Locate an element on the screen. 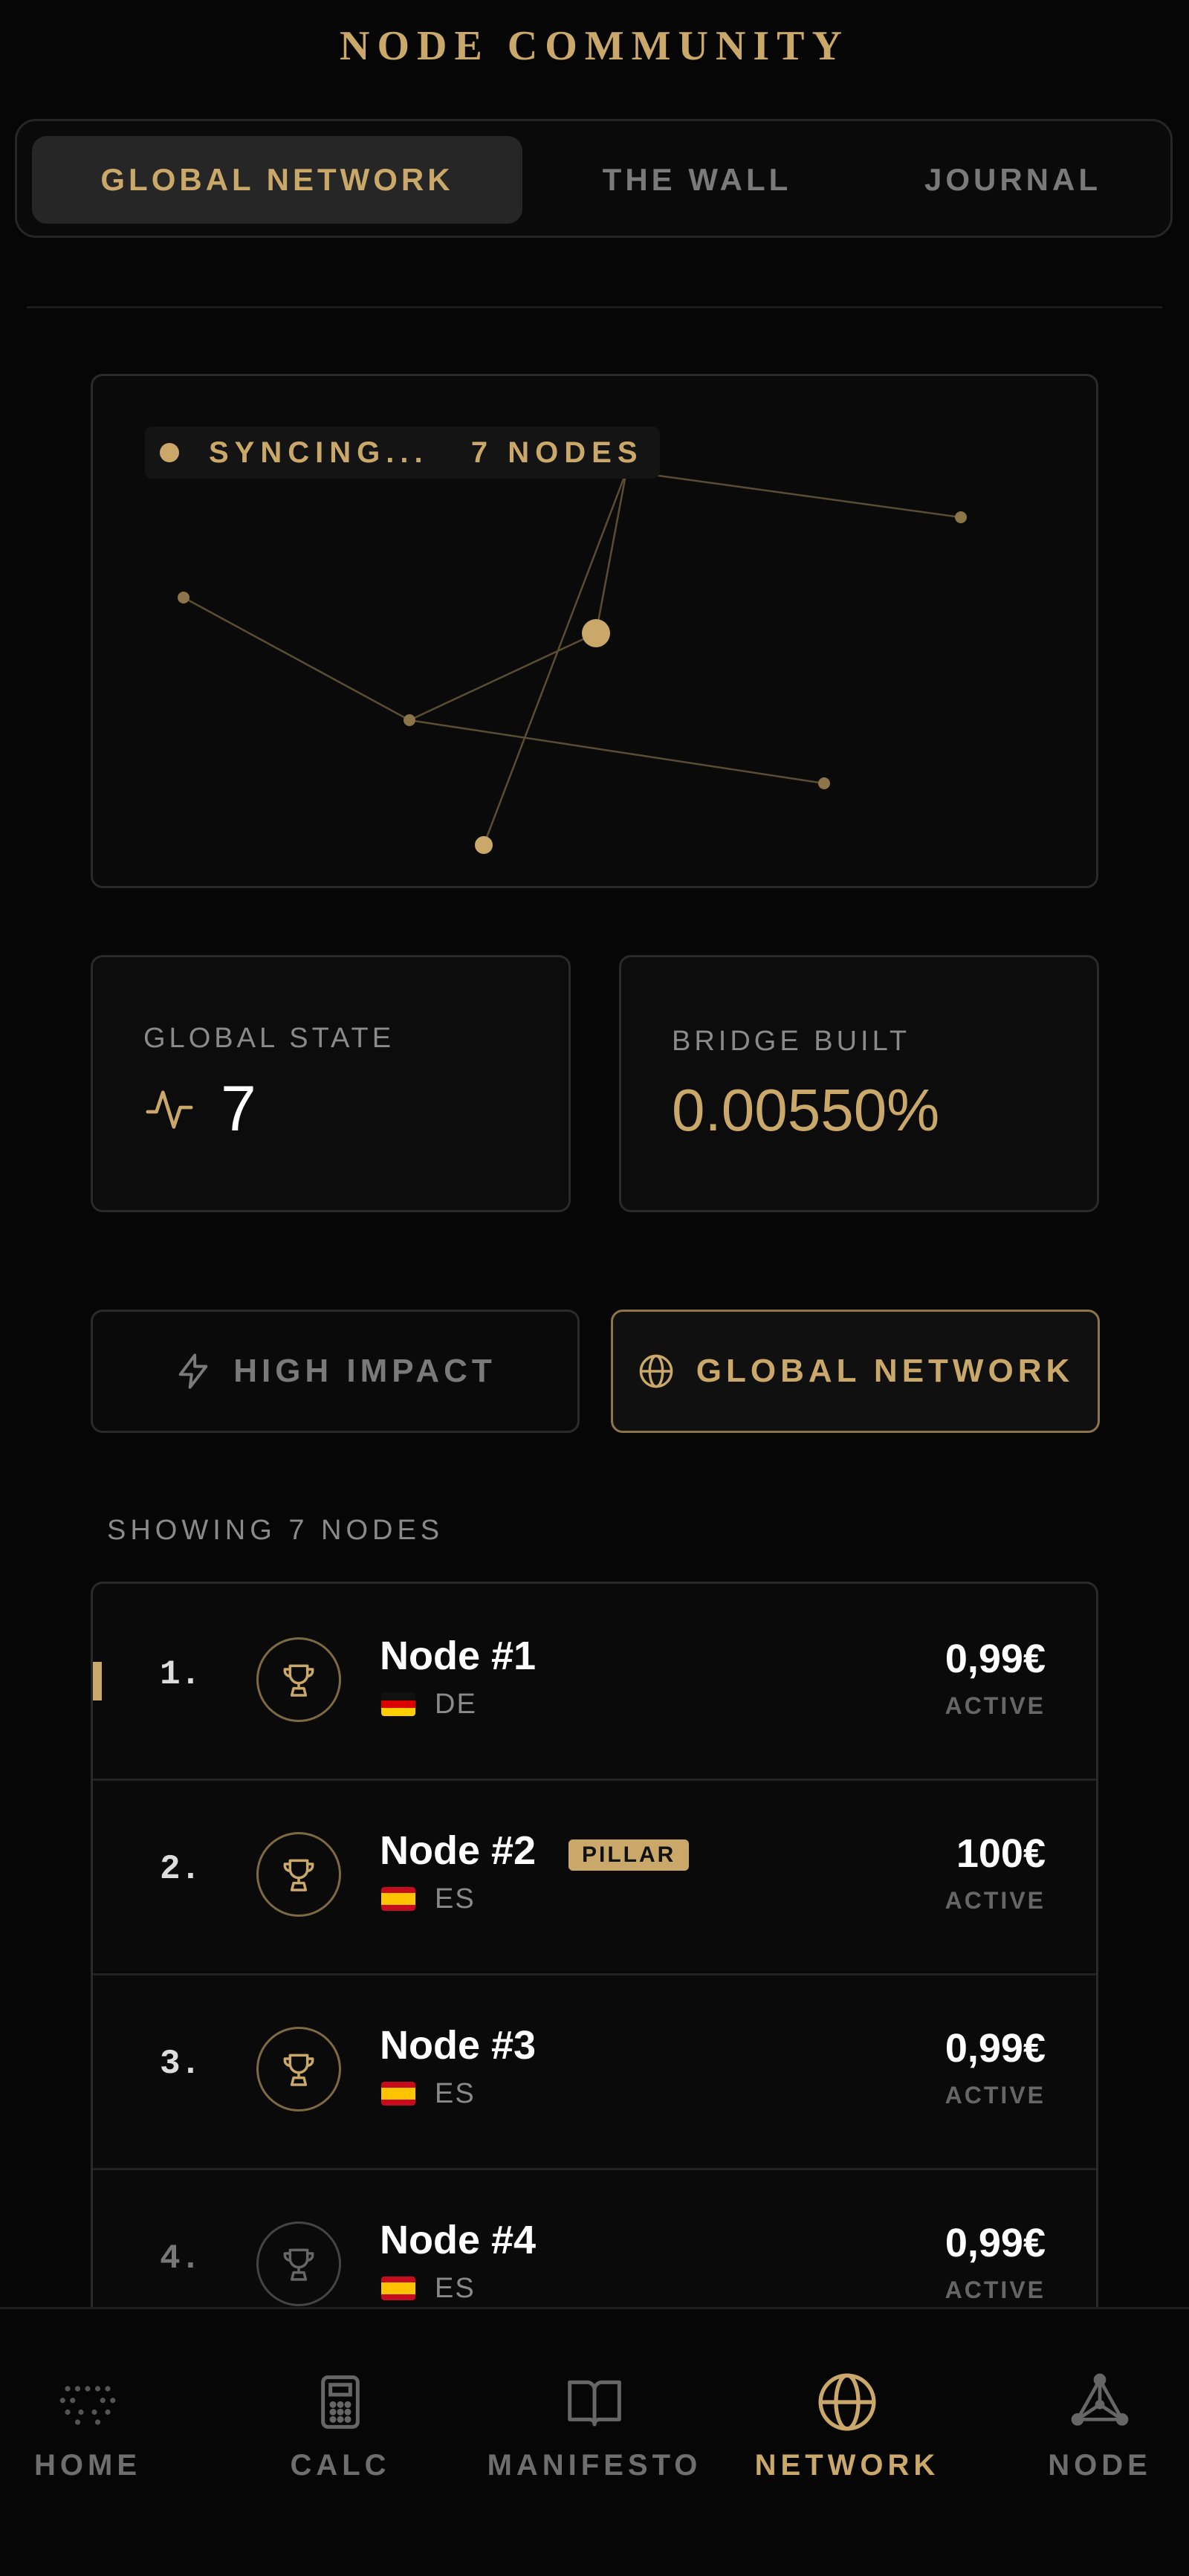 The height and width of the screenshot is (2576, 1189). global-network-filter-button: GLOBAL NETWORK is located at coordinates (856, 1371).